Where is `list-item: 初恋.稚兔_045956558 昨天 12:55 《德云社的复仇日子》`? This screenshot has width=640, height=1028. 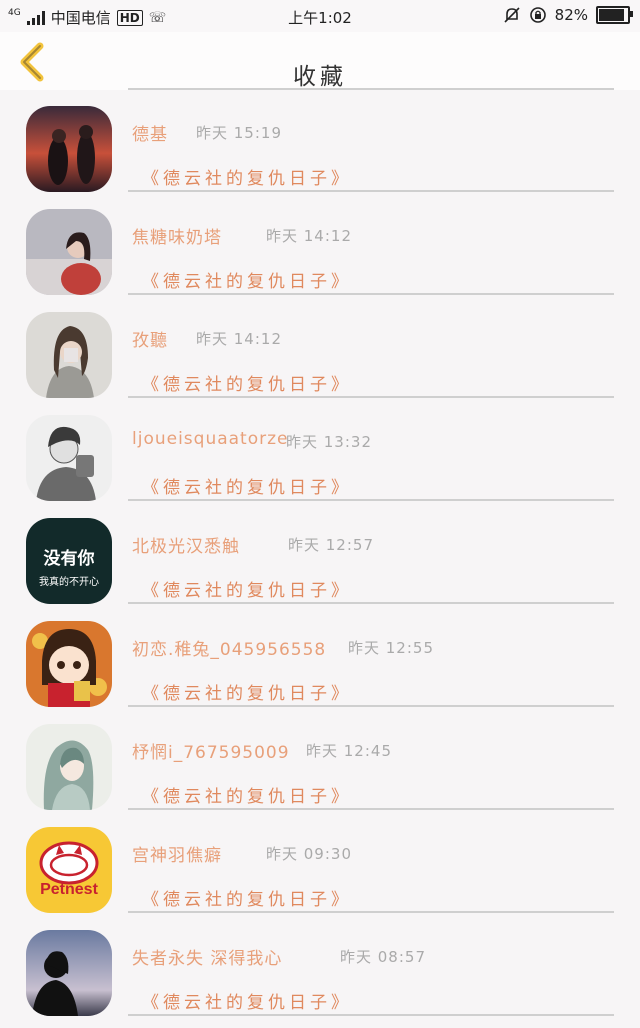
list-item: 初恋.稚兔_045956558 昨天 12:55 《德云社的复仇日子》 is located at coordinates (320, 658).